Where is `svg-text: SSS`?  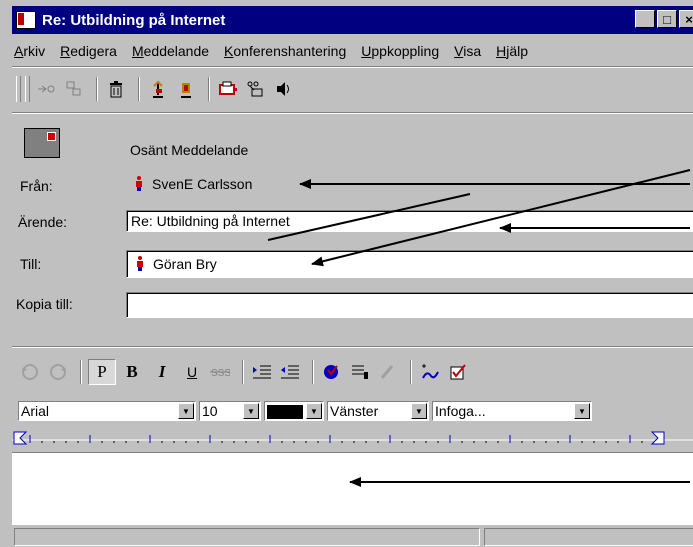
svg-text: SSS is located at coordinates (220, 373).